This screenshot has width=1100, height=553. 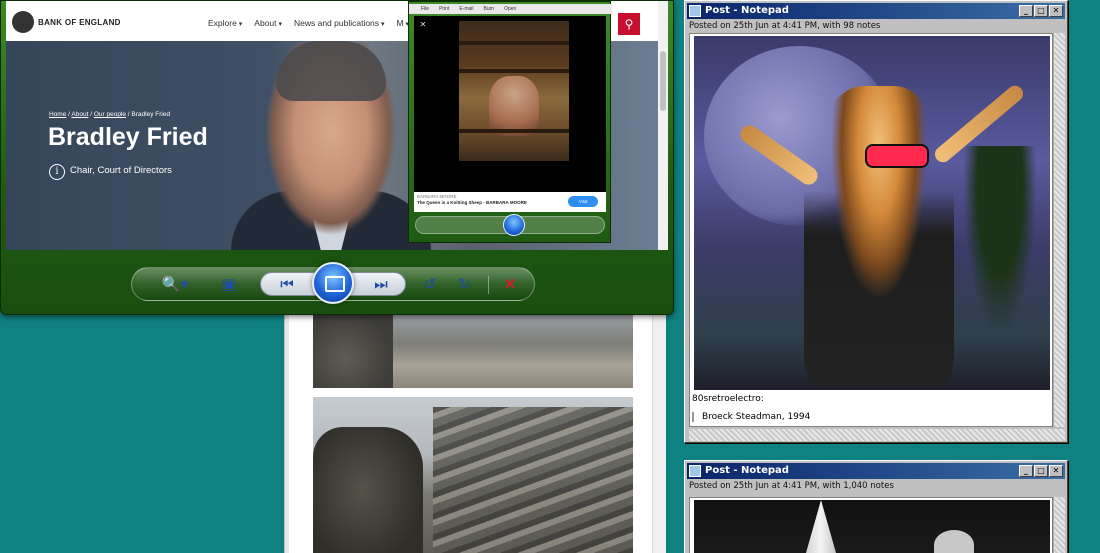 What do you see at coordinates (151, 114) in the screenshot?
I see `breadcrumb-current: Bradley Fried` at bounding box center [151, 114].